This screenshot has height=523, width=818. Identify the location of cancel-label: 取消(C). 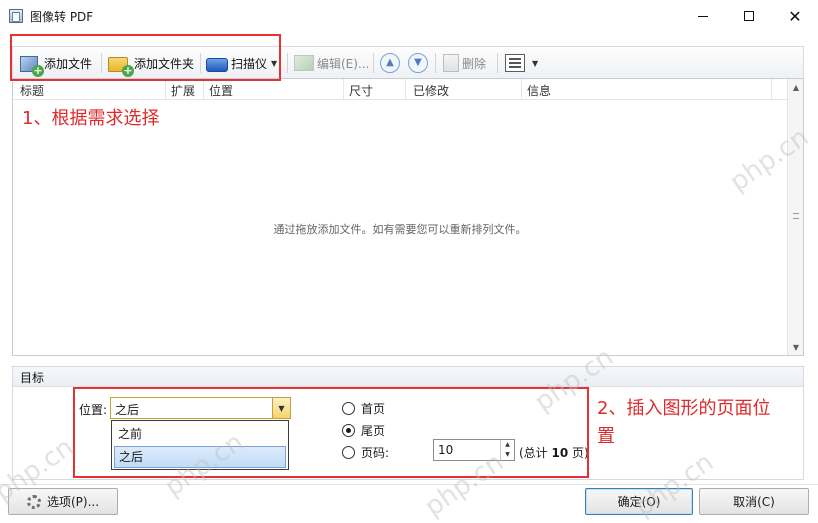
(754, 502).